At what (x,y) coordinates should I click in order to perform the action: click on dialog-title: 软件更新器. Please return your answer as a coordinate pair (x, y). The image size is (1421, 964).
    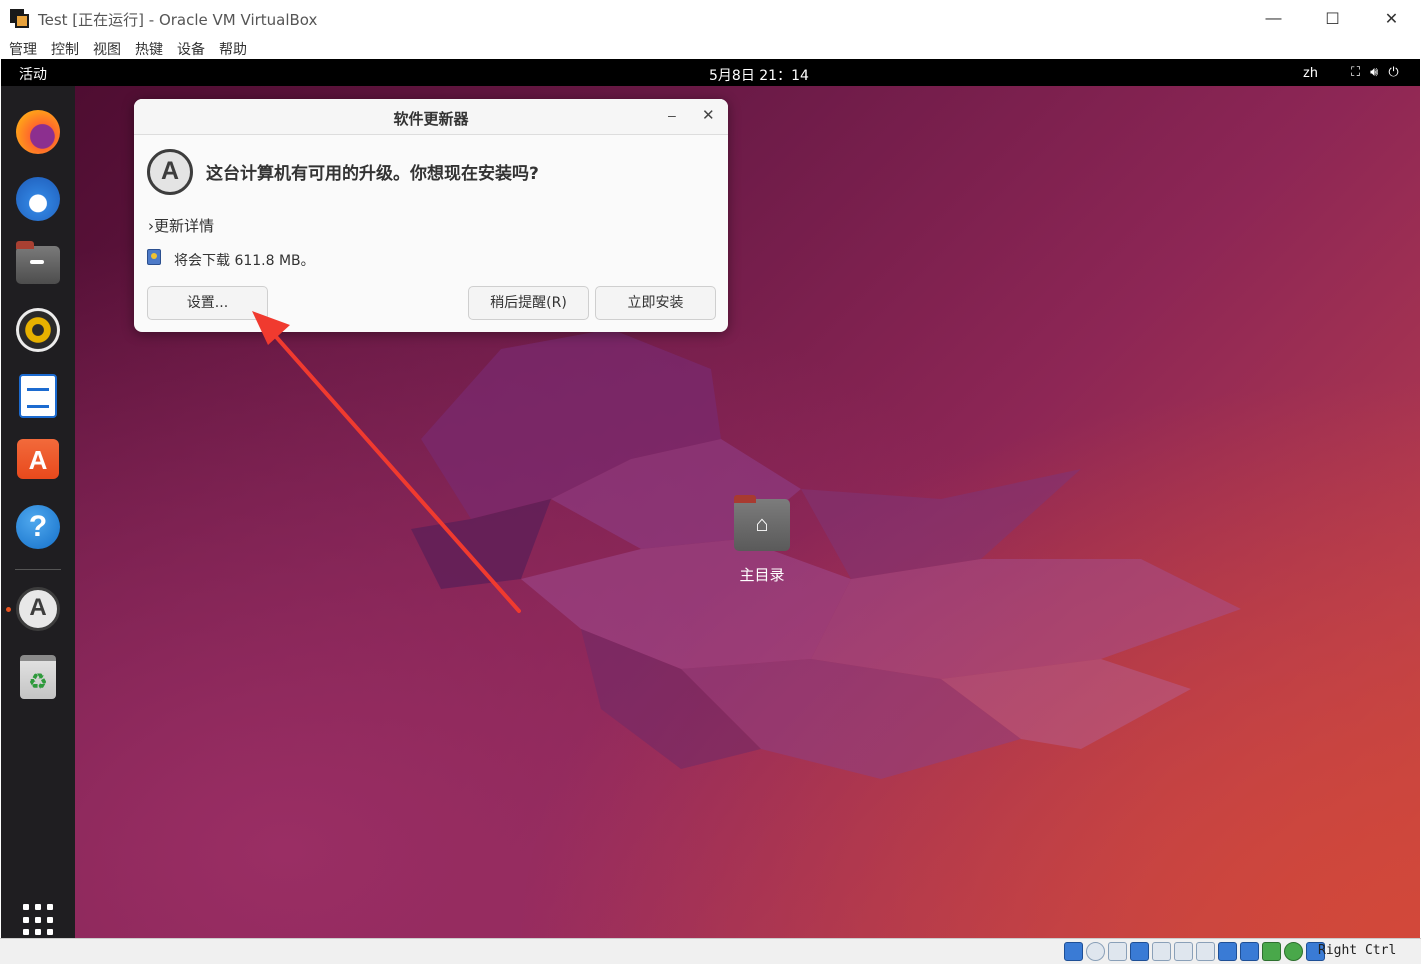
    Looking at the image, I should click on (431, 119).